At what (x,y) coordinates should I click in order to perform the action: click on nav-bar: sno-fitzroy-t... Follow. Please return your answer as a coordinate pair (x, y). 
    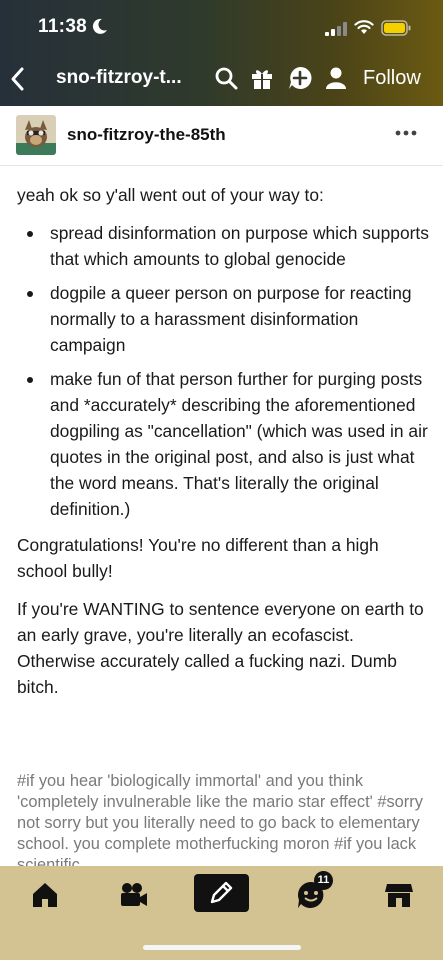
    Looking at the image, I should click on (221, 79).